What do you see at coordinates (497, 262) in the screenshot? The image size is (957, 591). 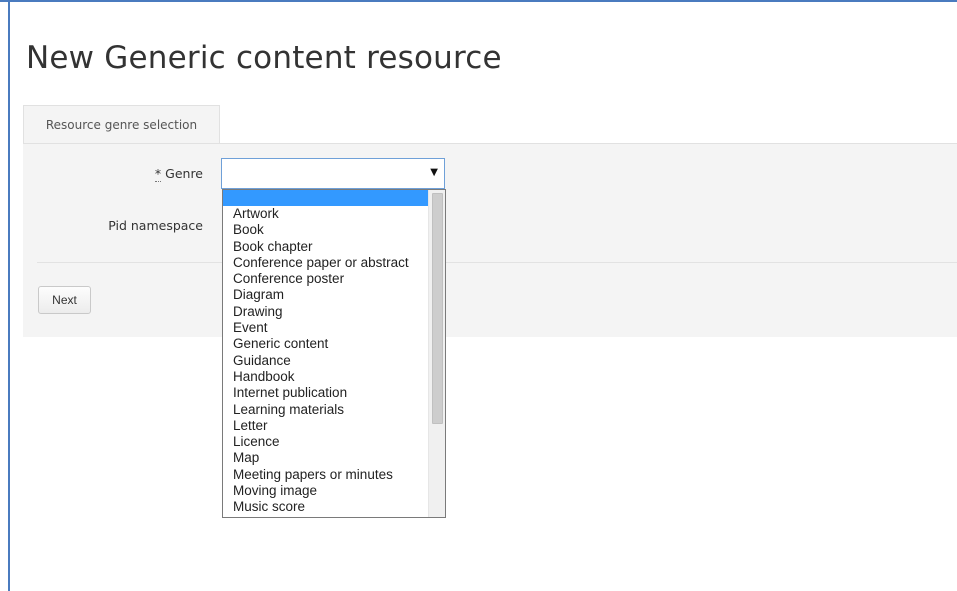 I see `form-divider` at bounding box center [497, 262].